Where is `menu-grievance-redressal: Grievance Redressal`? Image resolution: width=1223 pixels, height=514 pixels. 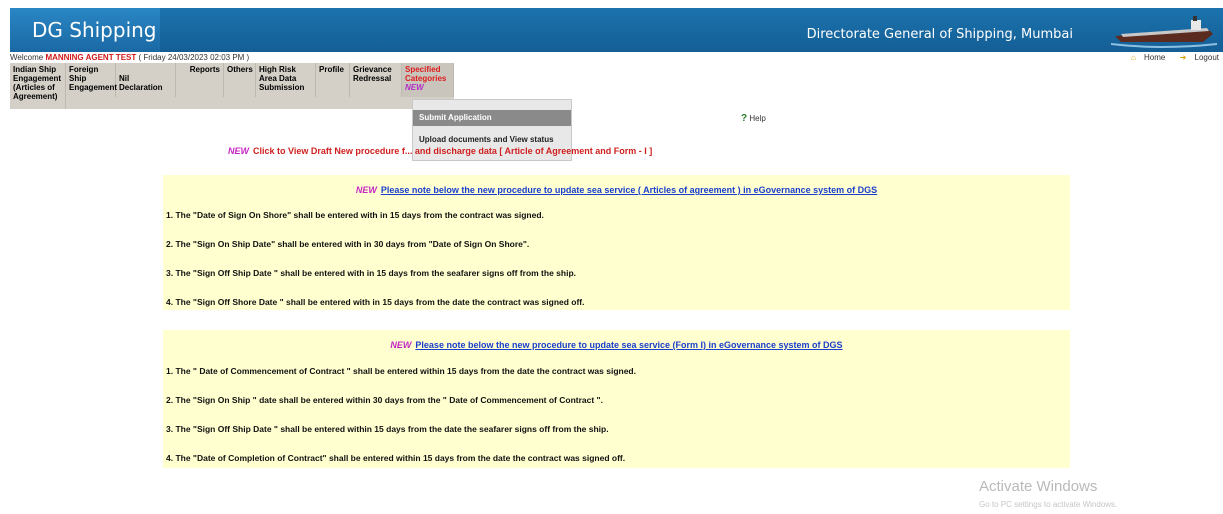
menu-grievance-redressal: Grievance Redressal is located at coordinates (376, 80).